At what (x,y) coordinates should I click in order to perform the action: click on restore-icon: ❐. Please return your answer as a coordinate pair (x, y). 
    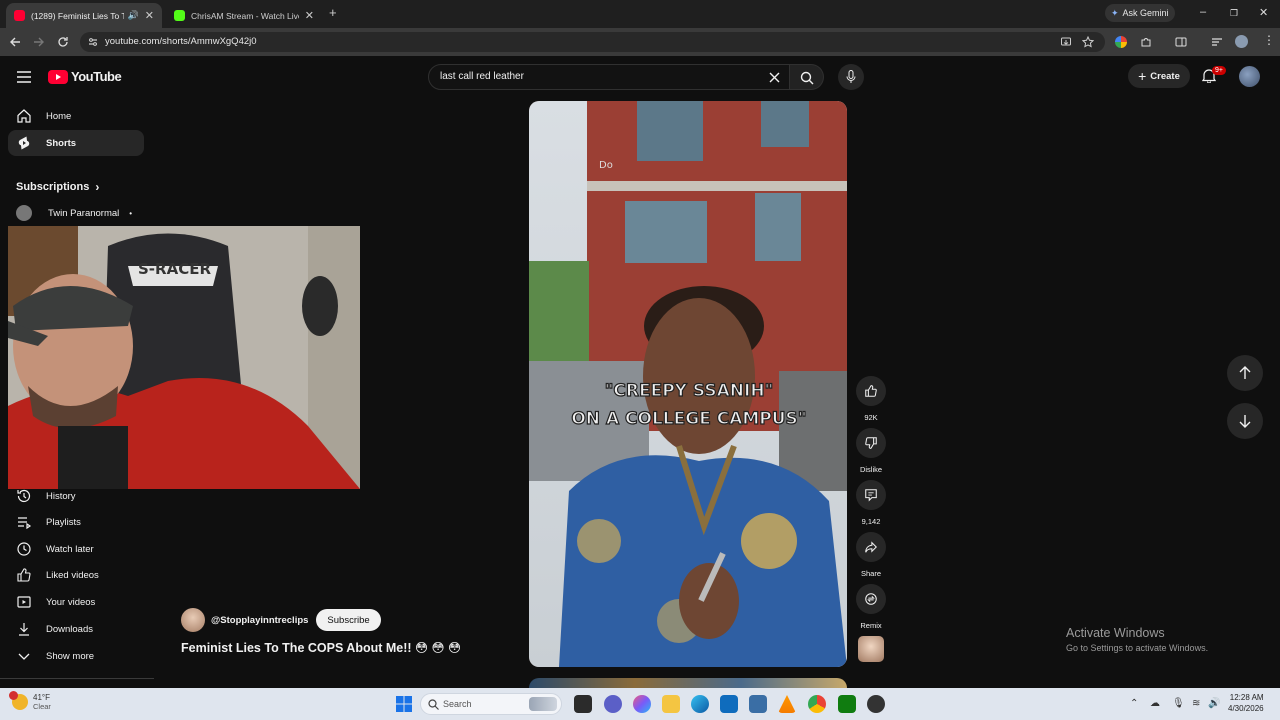
    Looking at the image, I should click on (1234, 13).